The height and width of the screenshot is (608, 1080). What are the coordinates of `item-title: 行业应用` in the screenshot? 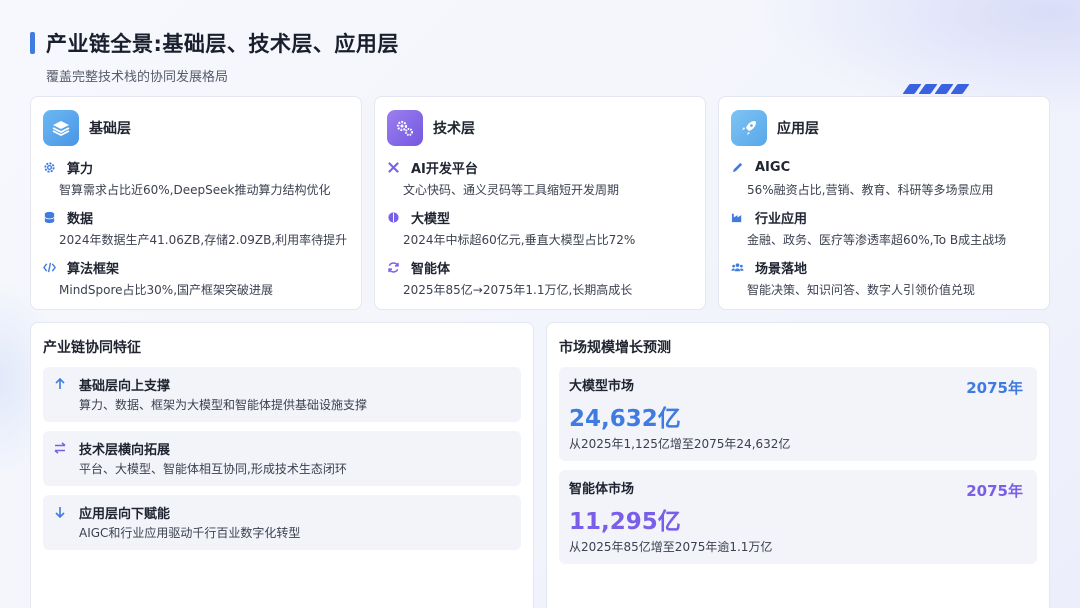 It's located at (781, 219).